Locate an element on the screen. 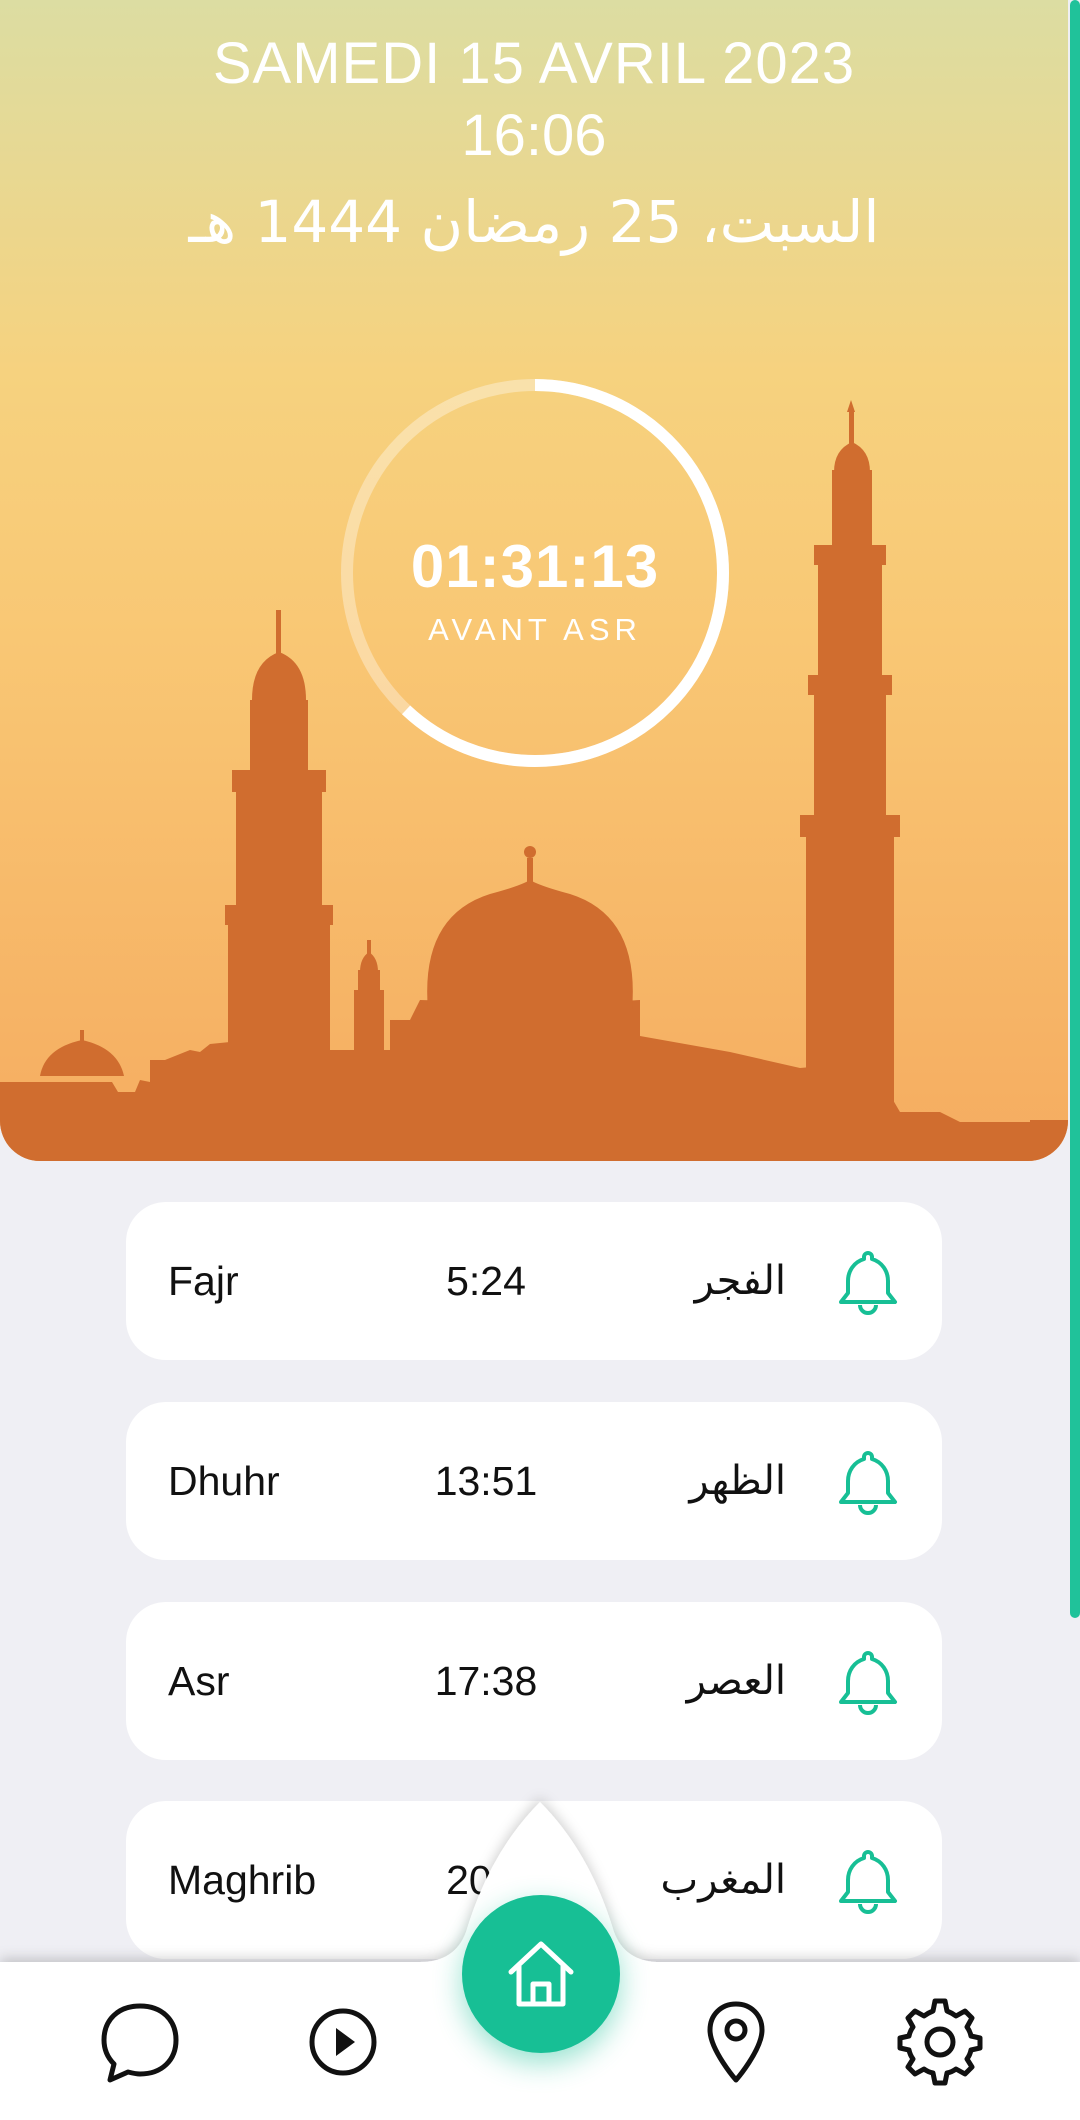 This screenshot has height=2120, width=1080. countdown-label: AVANT ASR is located at coordinates (535, 629).